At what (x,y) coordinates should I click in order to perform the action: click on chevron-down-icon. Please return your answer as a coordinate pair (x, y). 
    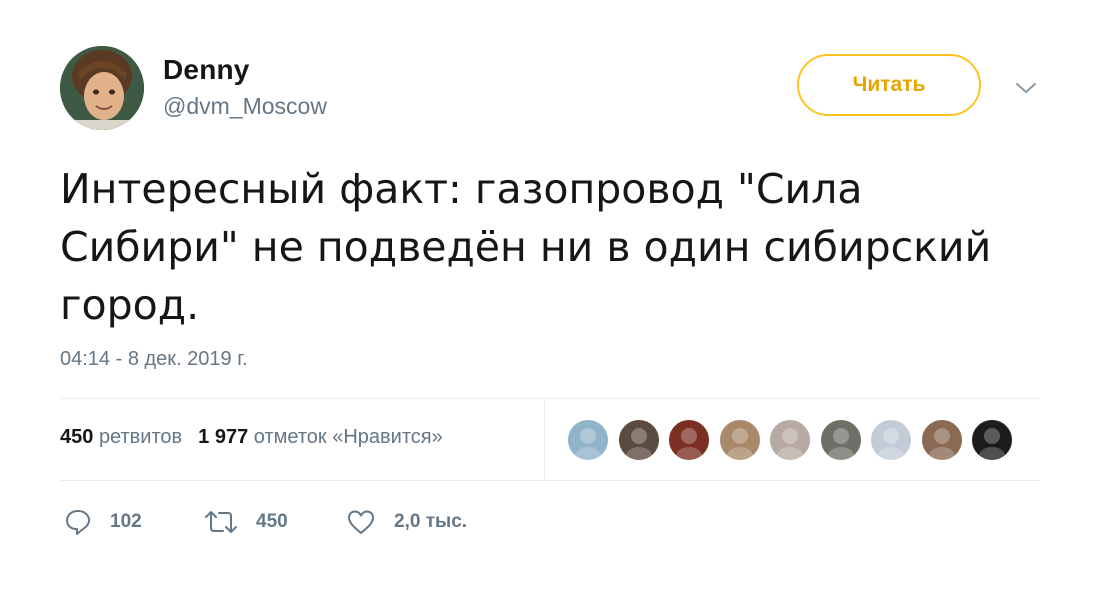
    Looking at the image, I should click on (1026, 88).